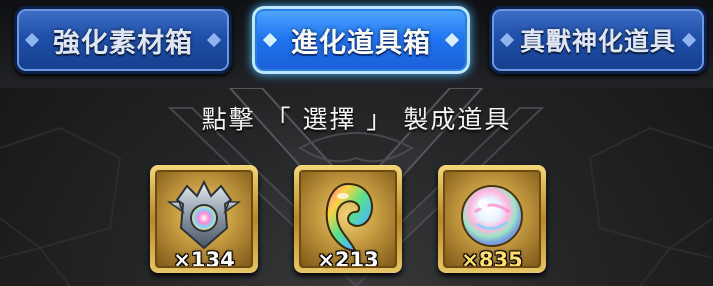 This screenshot has width=713, height=286. I want to click on item-slot-inner: ×835, so click(492, 219).